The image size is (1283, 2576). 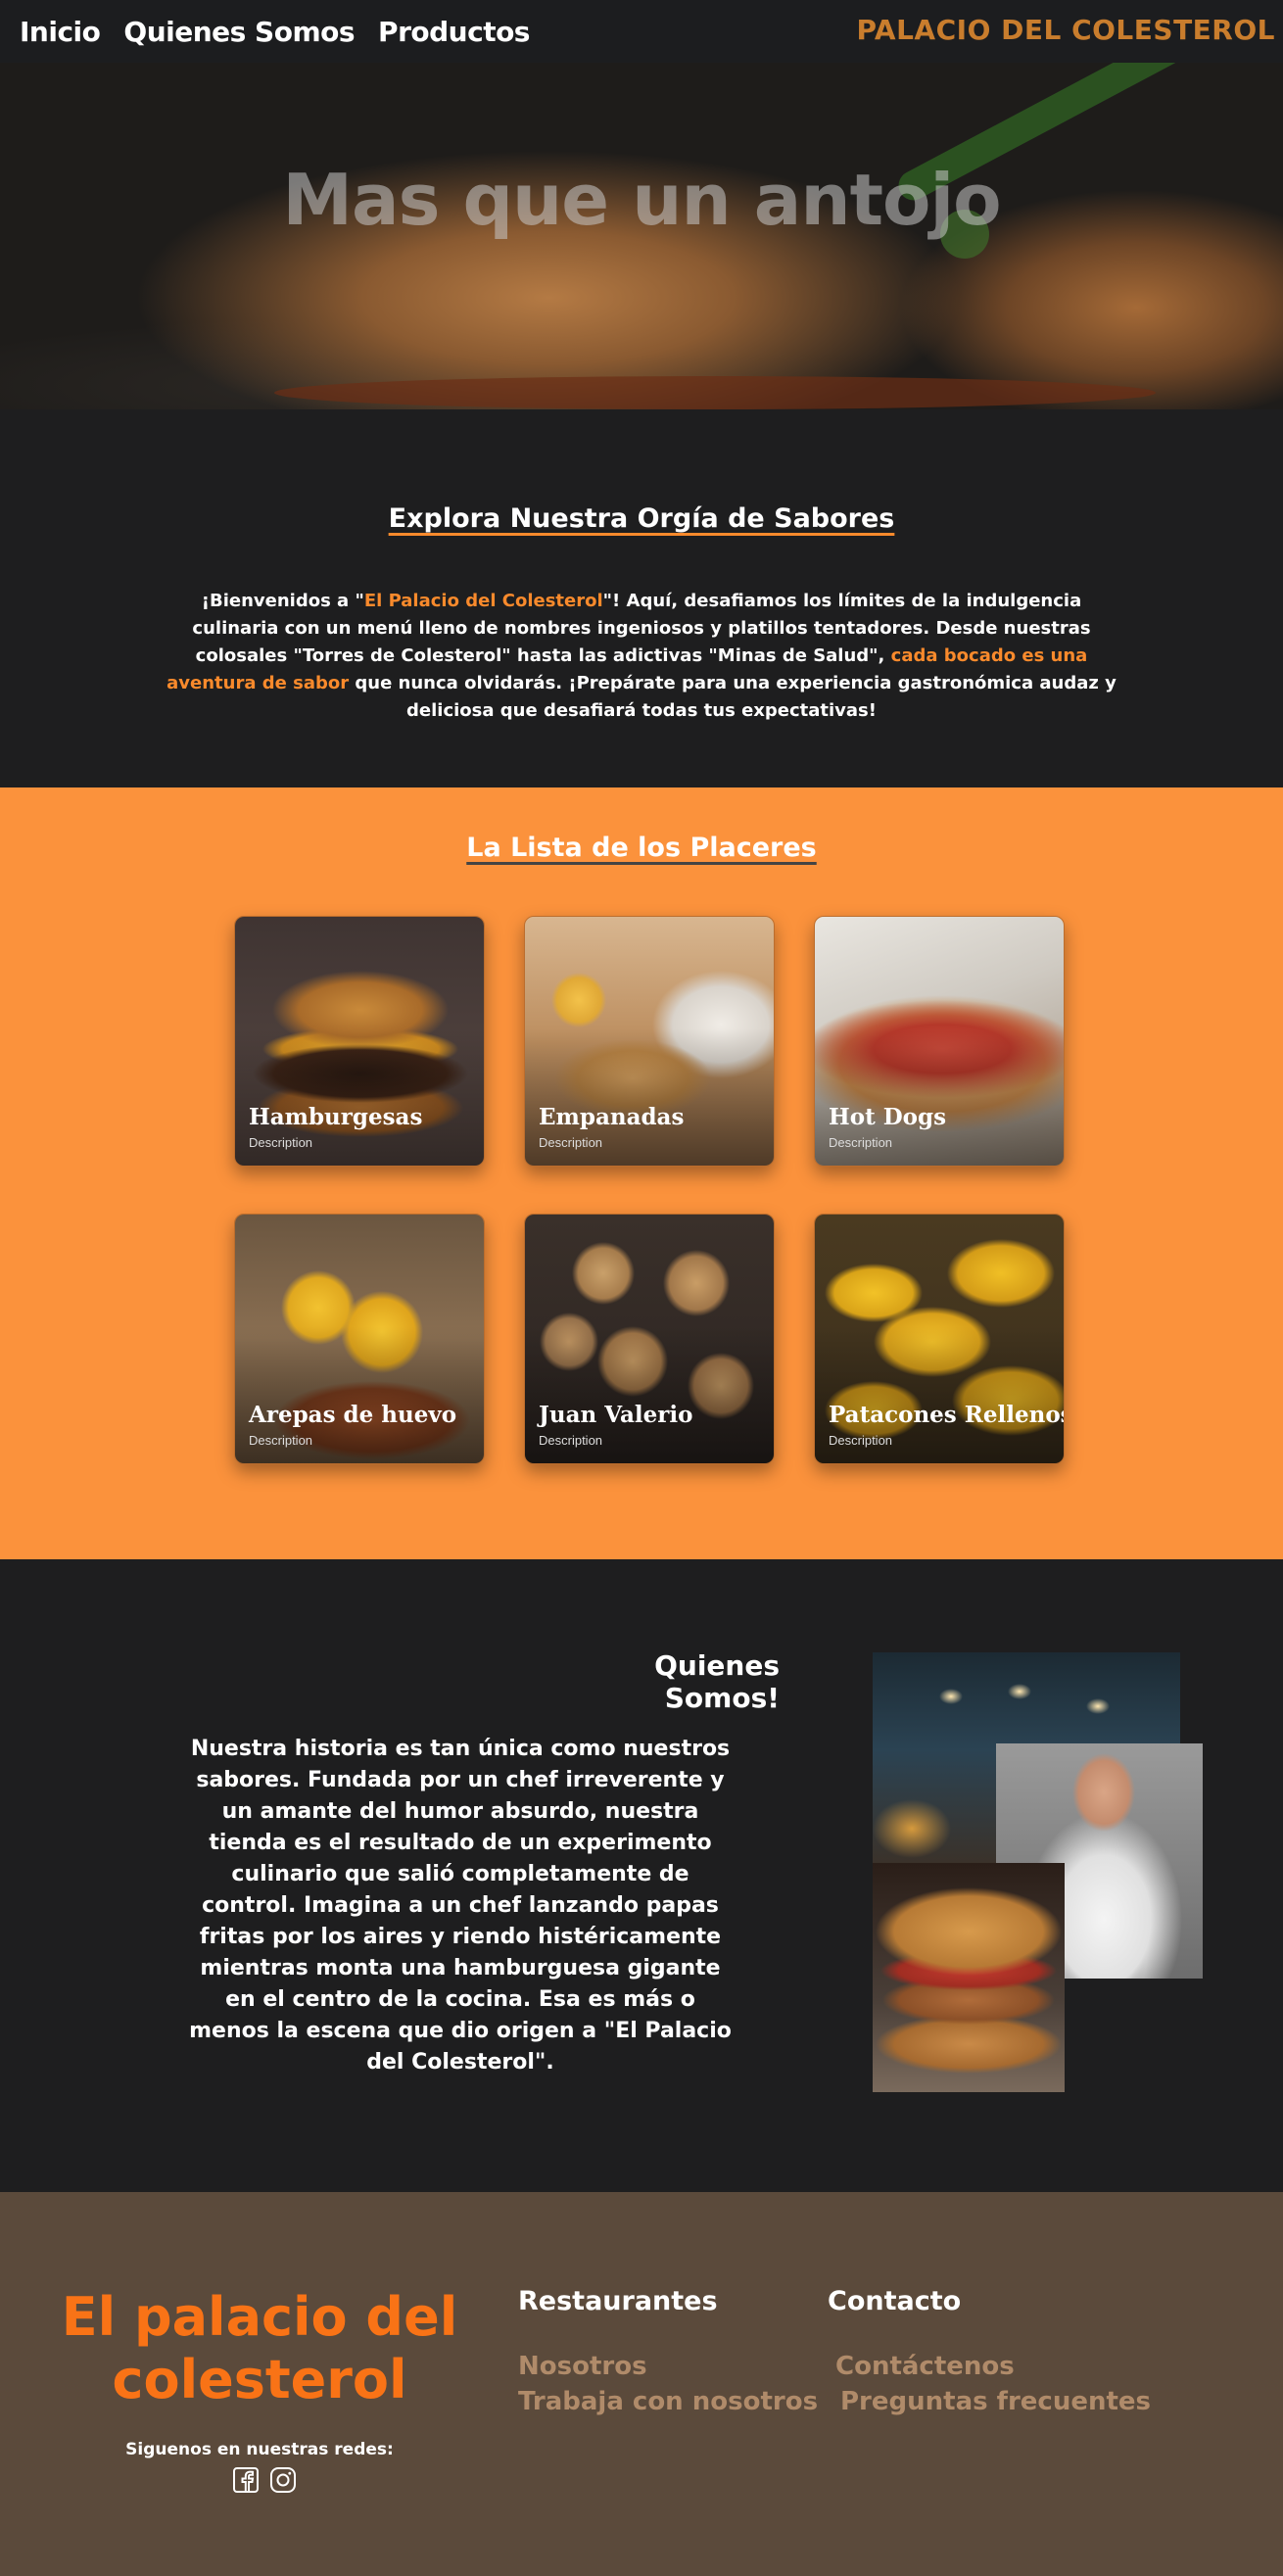 I want to click on card-title: Juan Valerio, so click(x=616, y=1415).